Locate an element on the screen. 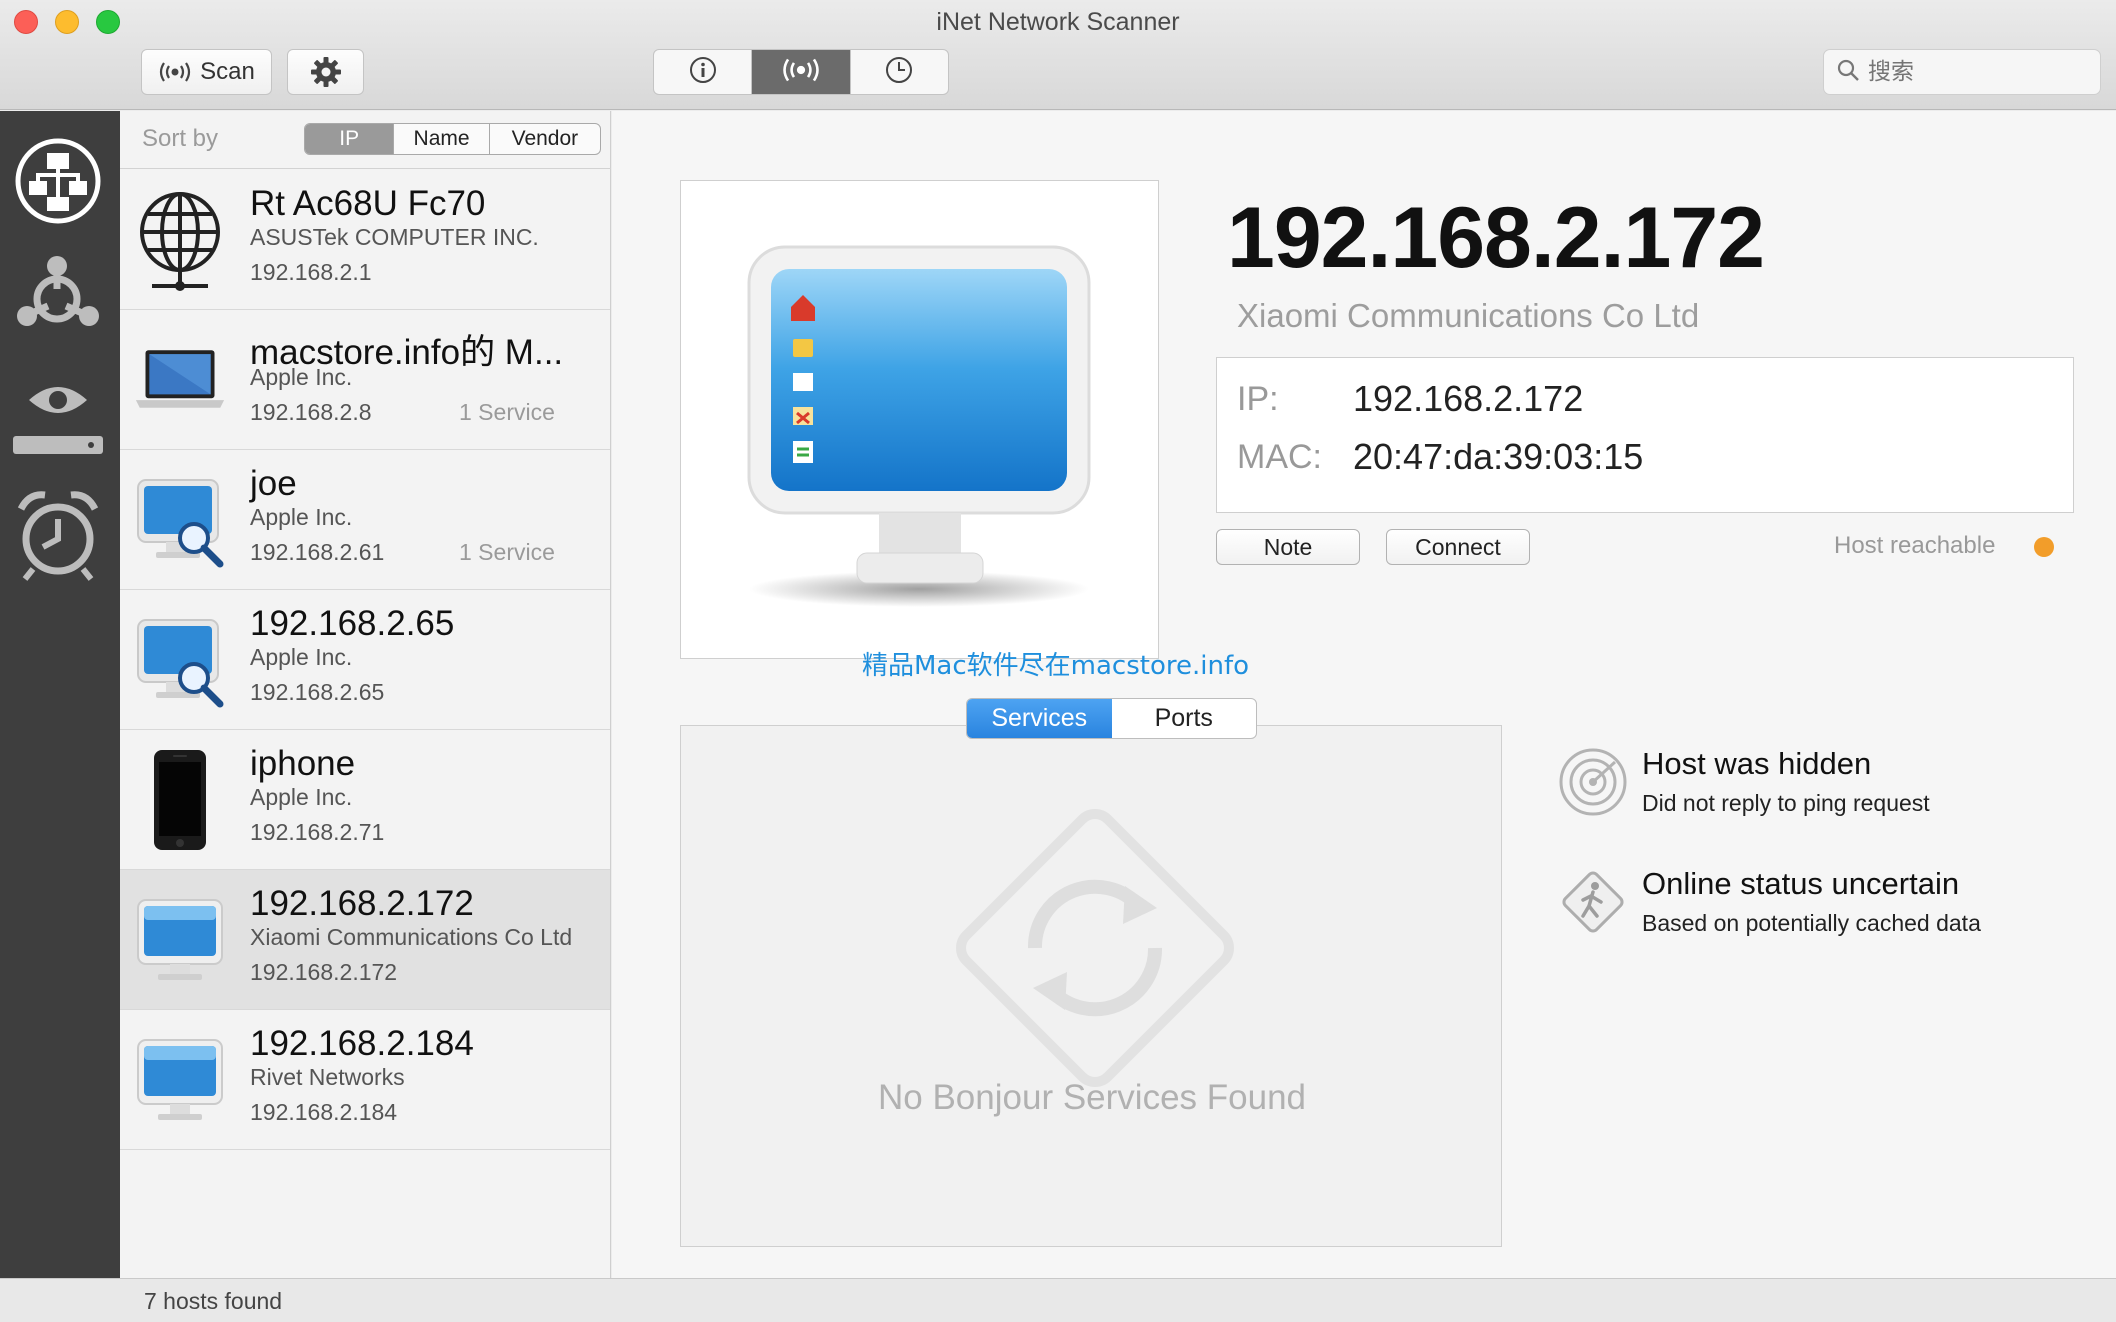 Image resolution: width=2116 pixels, height=1322 pixels. watermark-text: 精品Mac软件尽在macstore.info is located at coordinates (1056, 666).